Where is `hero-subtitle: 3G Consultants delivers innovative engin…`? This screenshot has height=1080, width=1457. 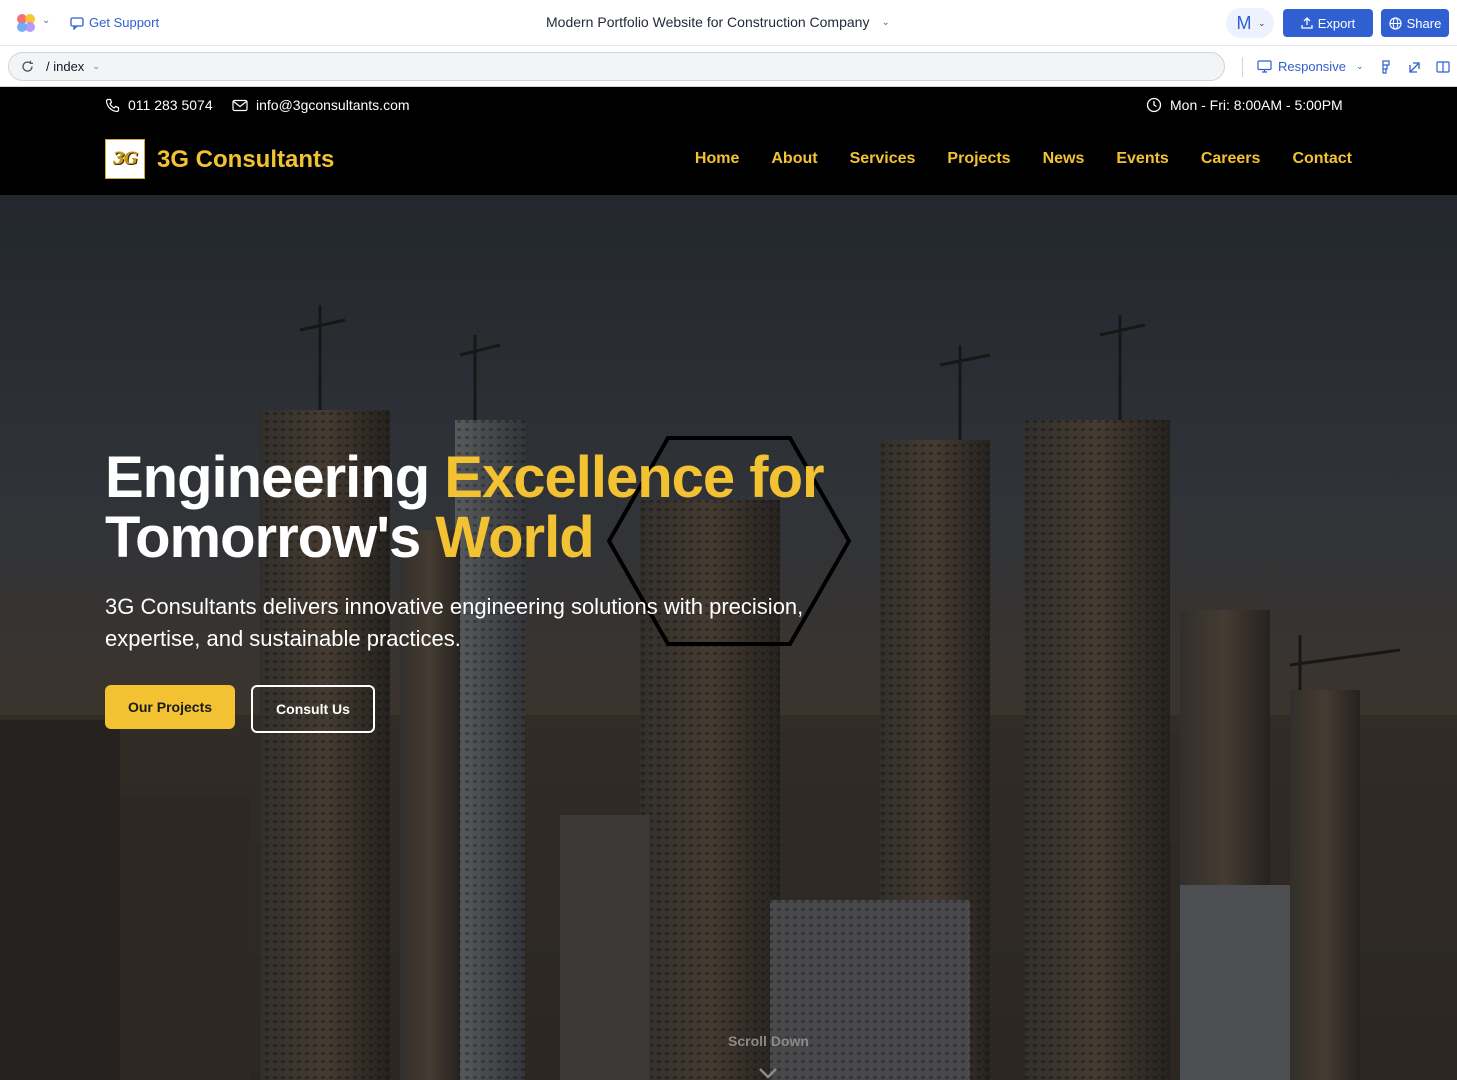 hero-subtitle: 3G Consultants delivers innovative engin… is located at coordinates (454, 622).